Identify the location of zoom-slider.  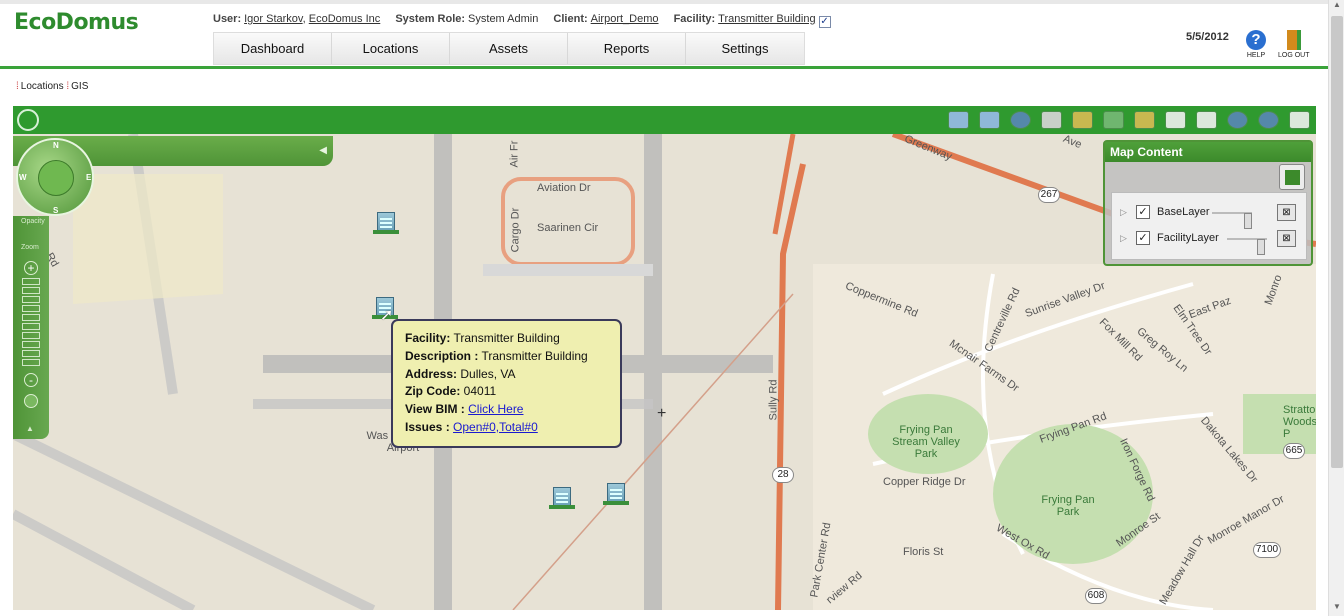
(31, 323).